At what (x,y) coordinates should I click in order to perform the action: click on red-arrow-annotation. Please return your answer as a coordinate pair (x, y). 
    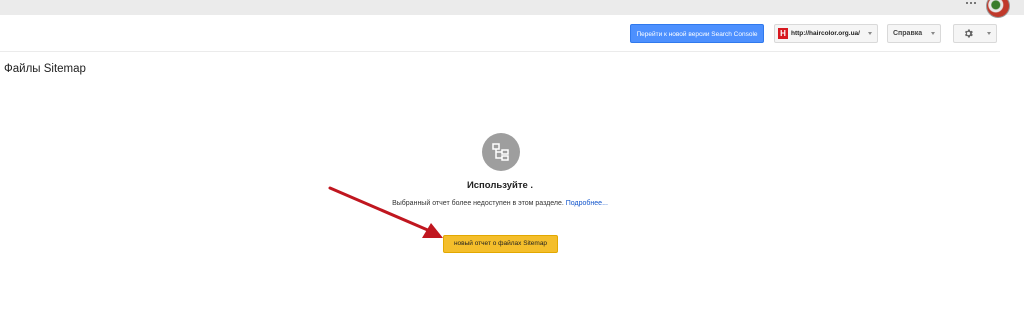
    Looking at the image, I should click on (385, 212).